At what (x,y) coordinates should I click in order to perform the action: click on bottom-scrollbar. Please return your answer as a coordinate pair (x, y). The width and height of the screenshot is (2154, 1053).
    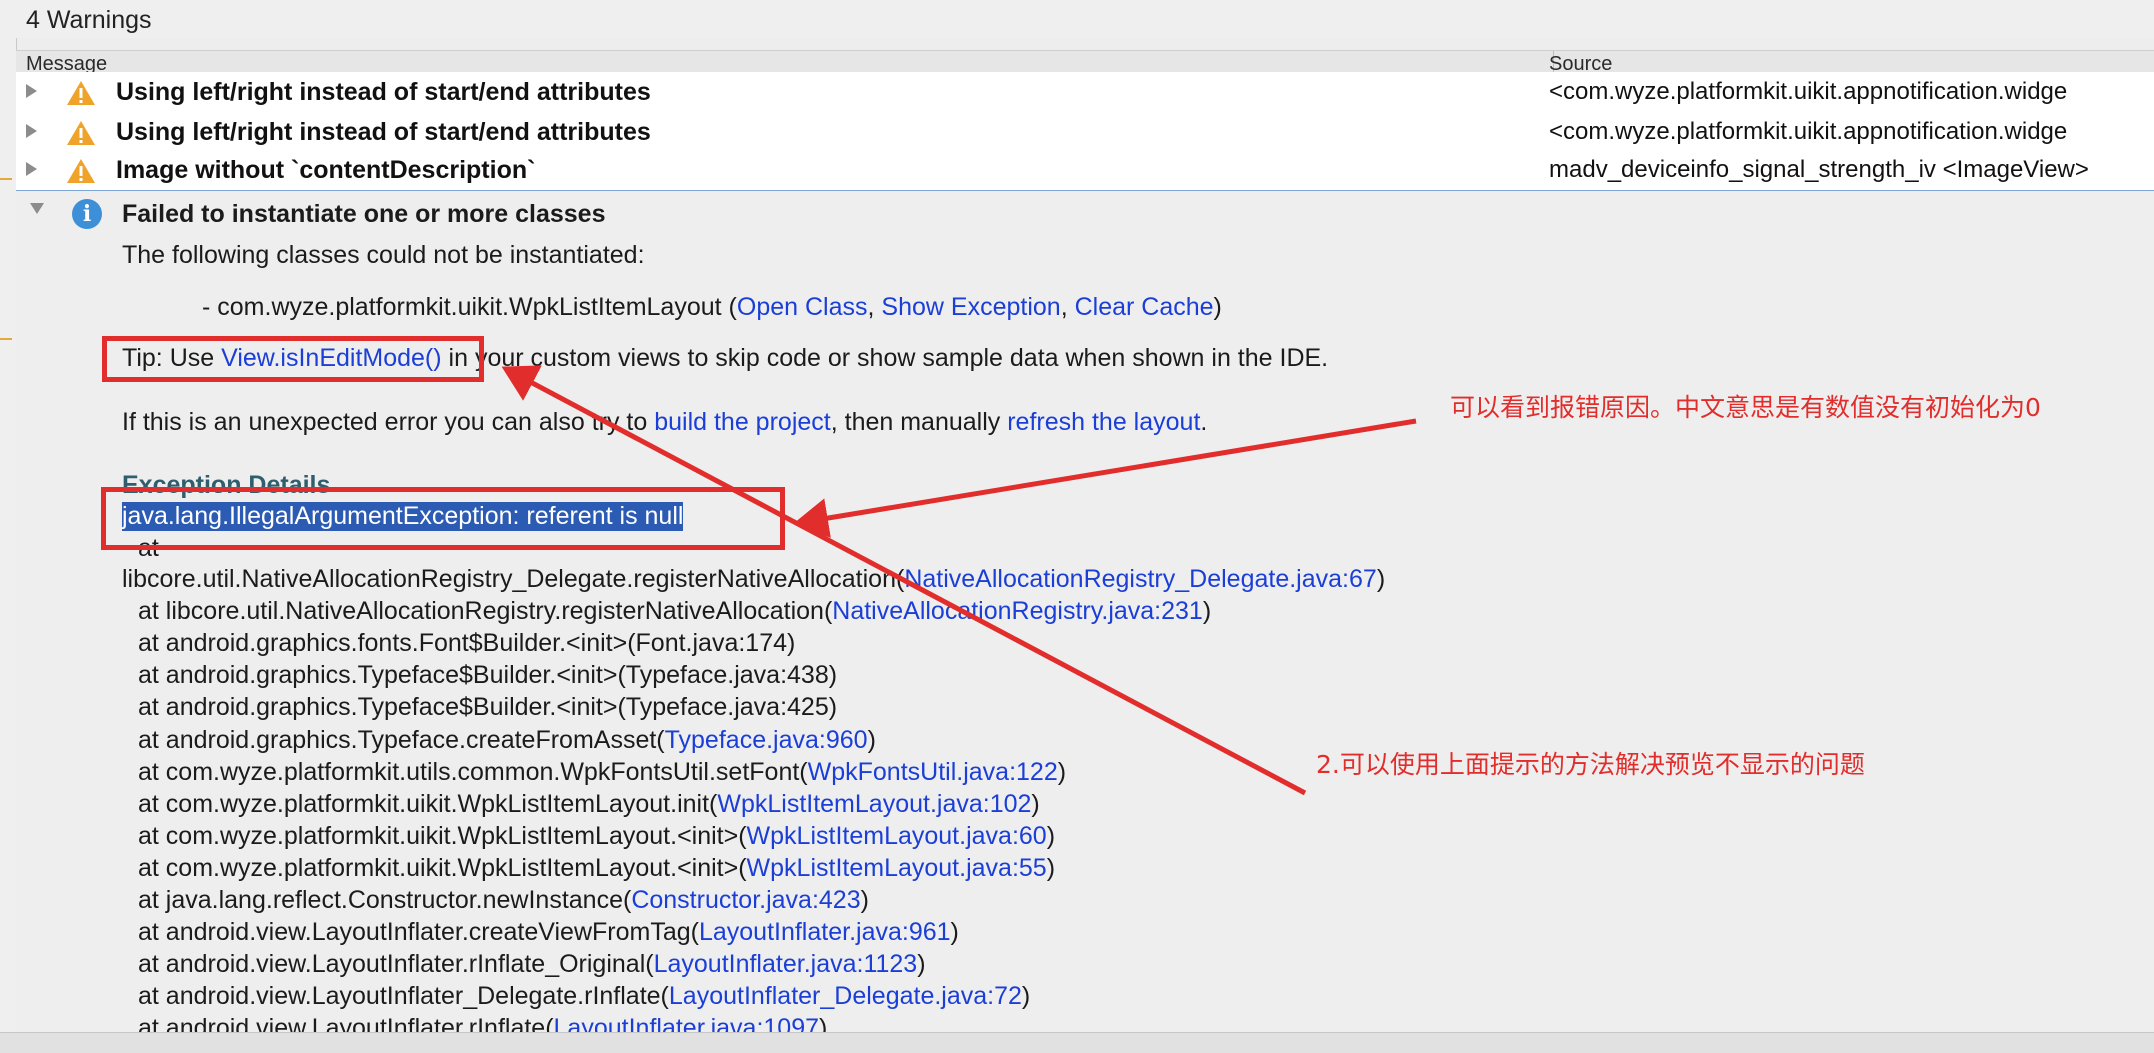
    Looking at the image, I should click on (1077, 1042).